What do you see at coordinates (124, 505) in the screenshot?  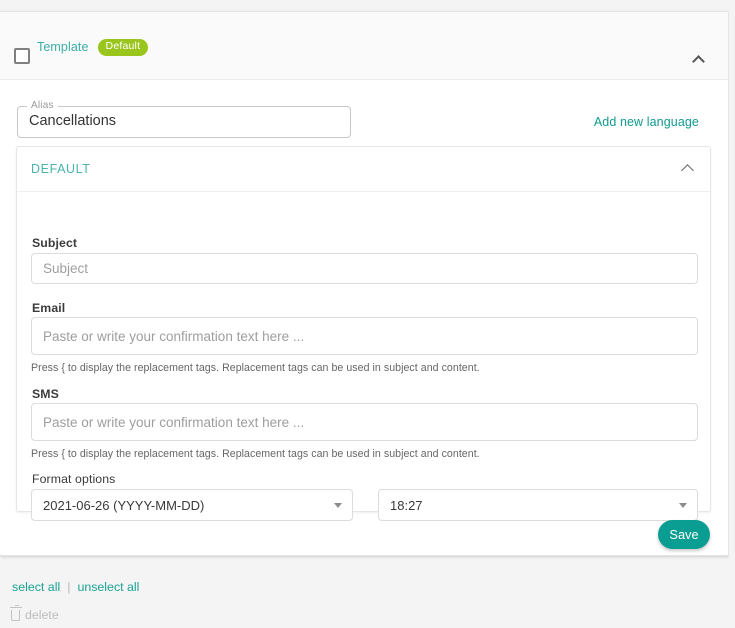 I see `date-format-value: 2021-06-26 (YYYY-MM-DD)` at bounding box center [124, 505].